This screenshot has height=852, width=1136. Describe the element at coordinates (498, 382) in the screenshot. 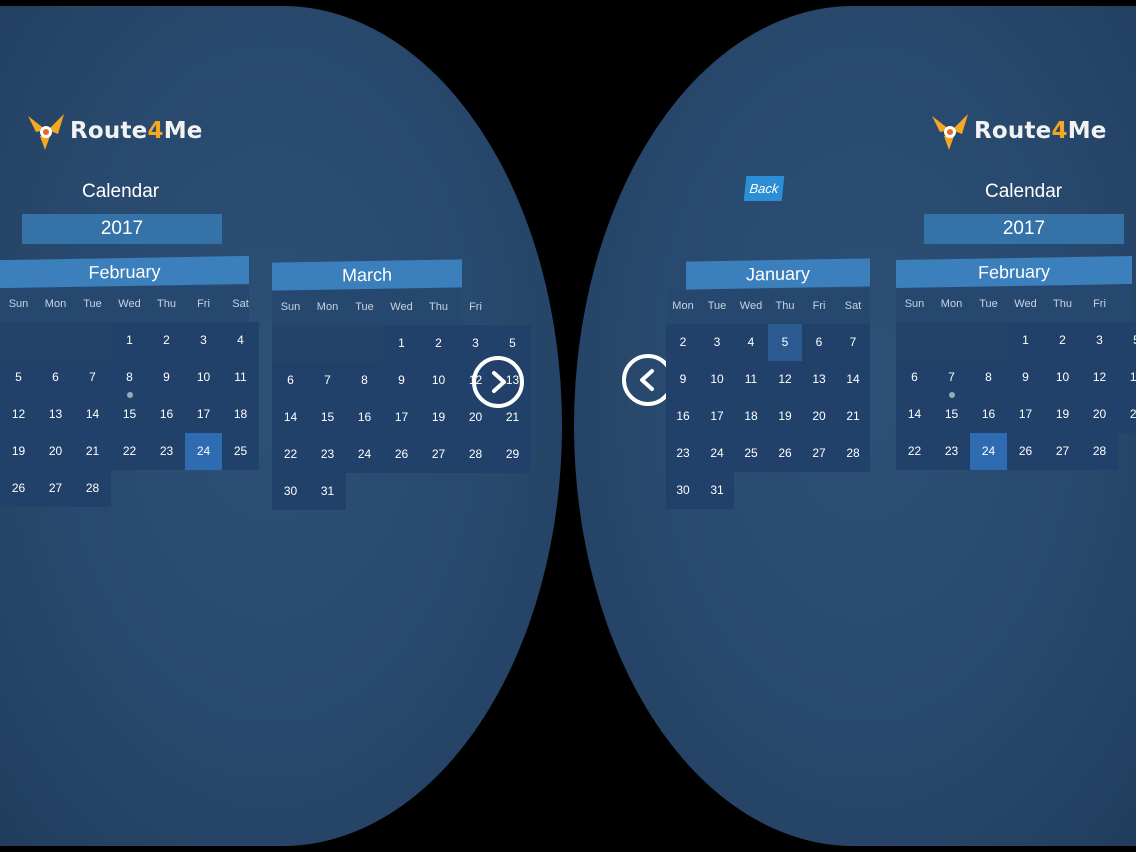

I see `next-month-button` at that location.